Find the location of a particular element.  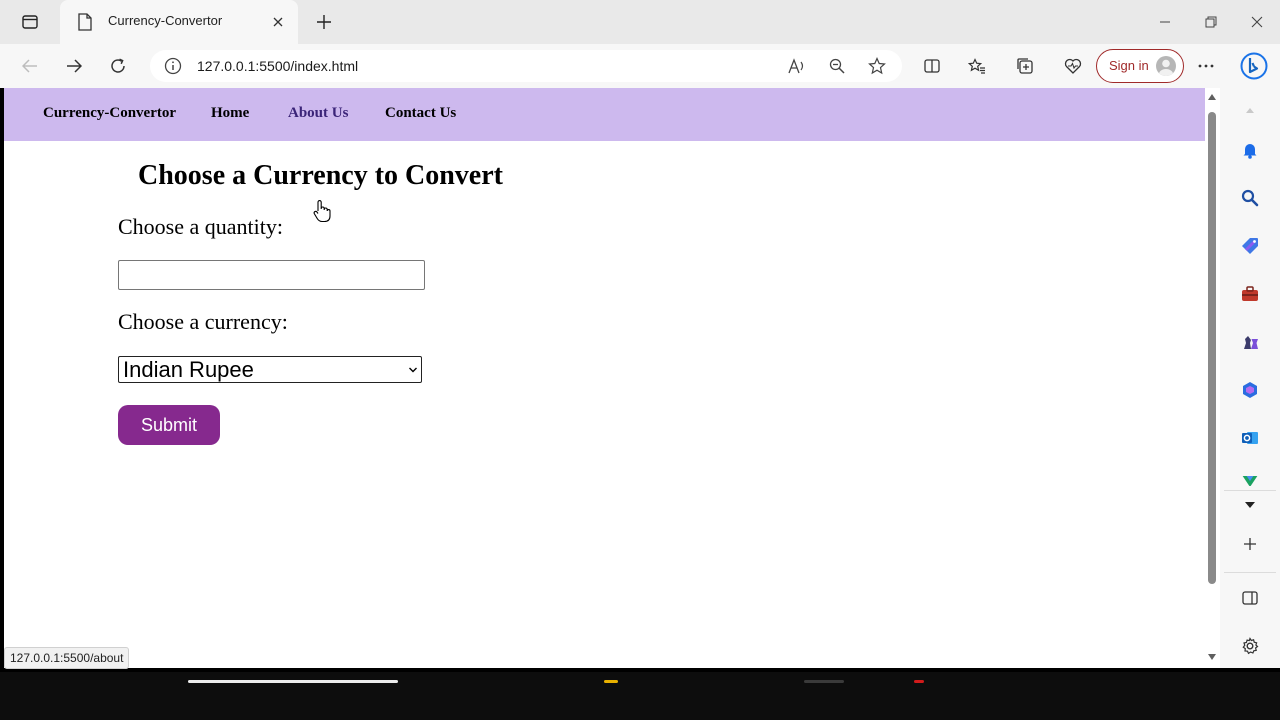

sidebar-hide-button is located at coordinates (1250, 598).